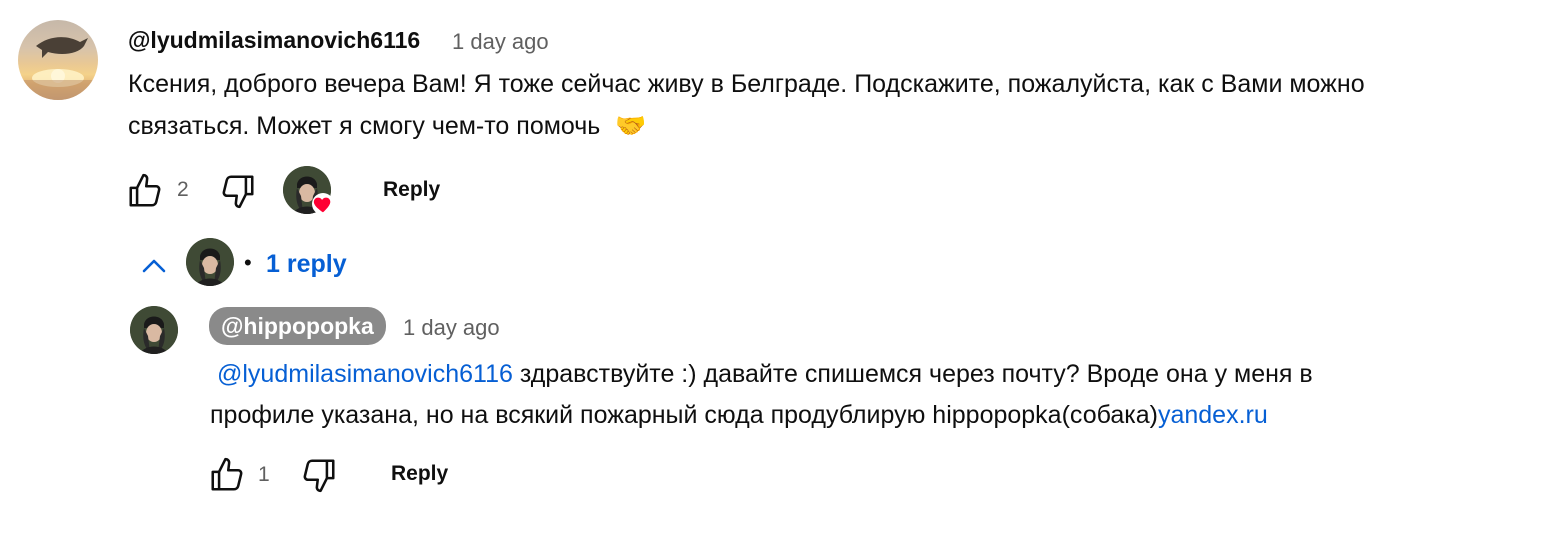 This screenshot has height=536, width=1560. What do you see at coordinates (411, 190) in the screenshot?
I see `reply-button: Reply` at bounding box center [411, 190].